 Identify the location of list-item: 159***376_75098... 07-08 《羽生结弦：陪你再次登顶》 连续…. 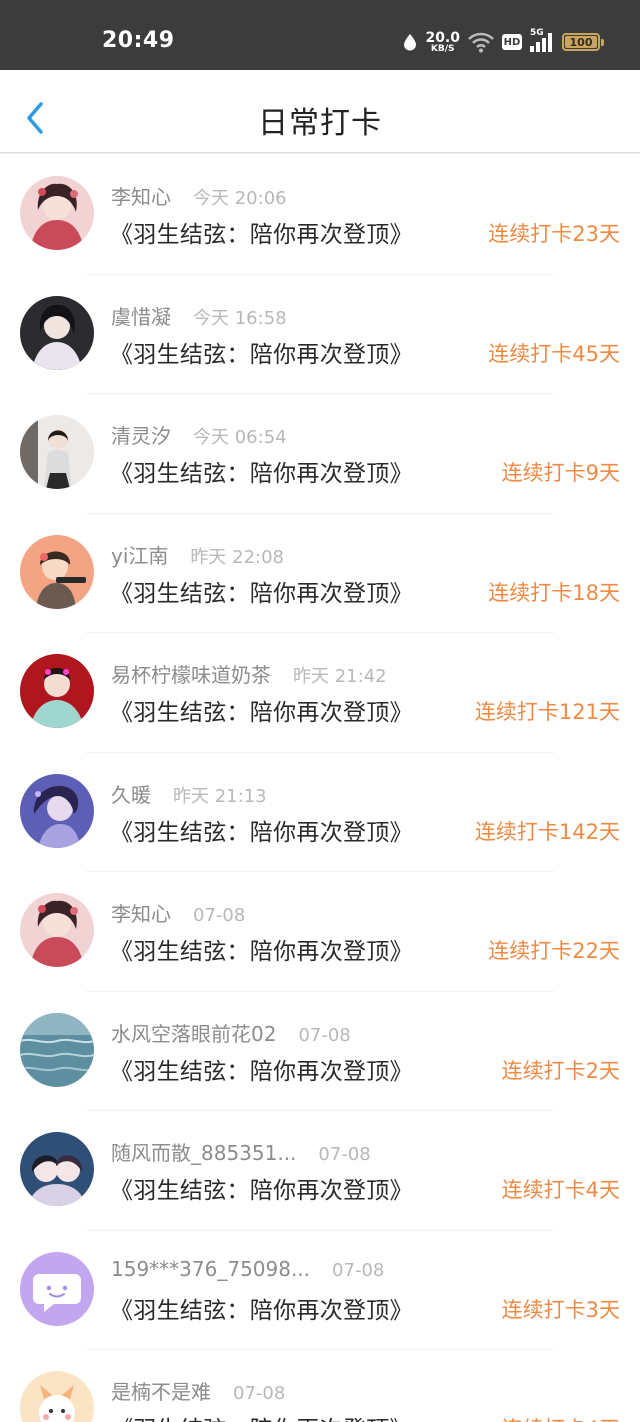
(320, 1290).